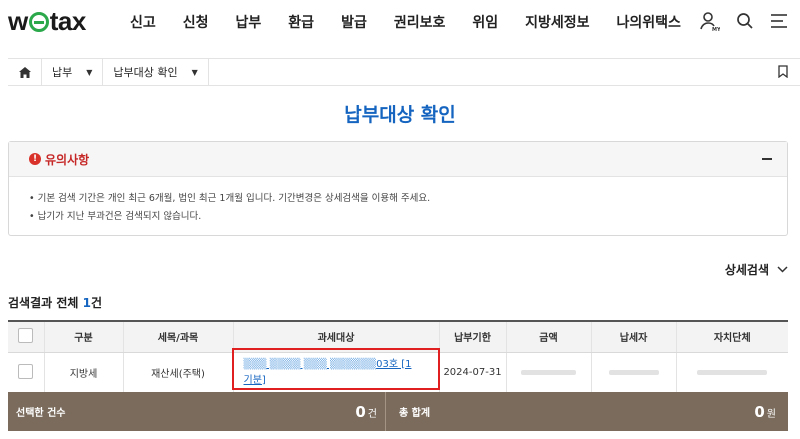 The image size is (800, 439). I want to click on redacted-local-gov, so click(732, 372).